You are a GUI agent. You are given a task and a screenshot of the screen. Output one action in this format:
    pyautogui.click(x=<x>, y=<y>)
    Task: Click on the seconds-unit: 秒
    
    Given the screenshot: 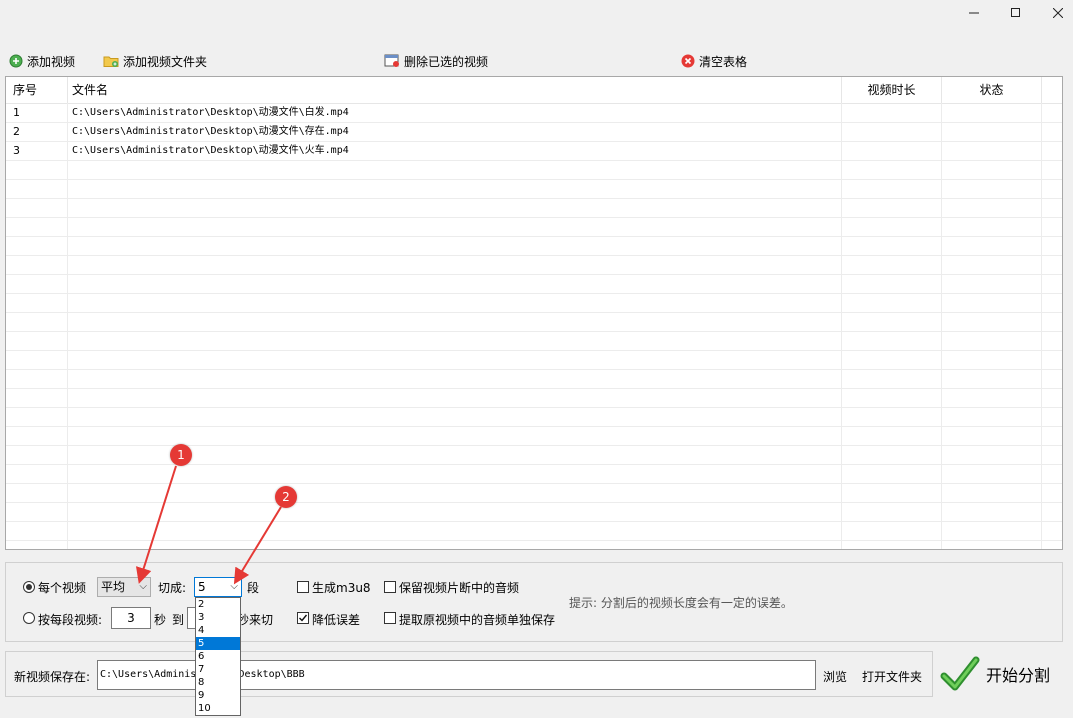 What is the action you would take?
    pyautogui.click(x=160, y=620)
    